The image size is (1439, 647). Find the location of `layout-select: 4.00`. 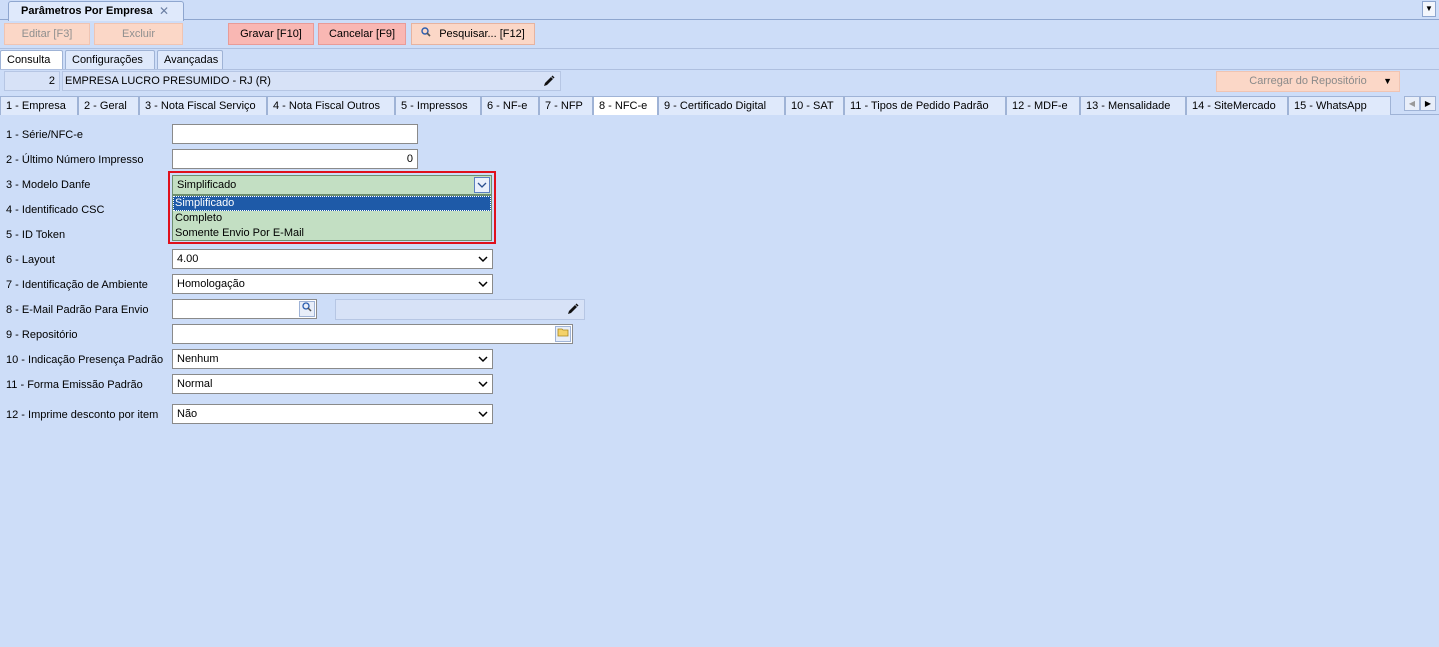

layout-select: 4.00 is located at coordinates (332, 259).